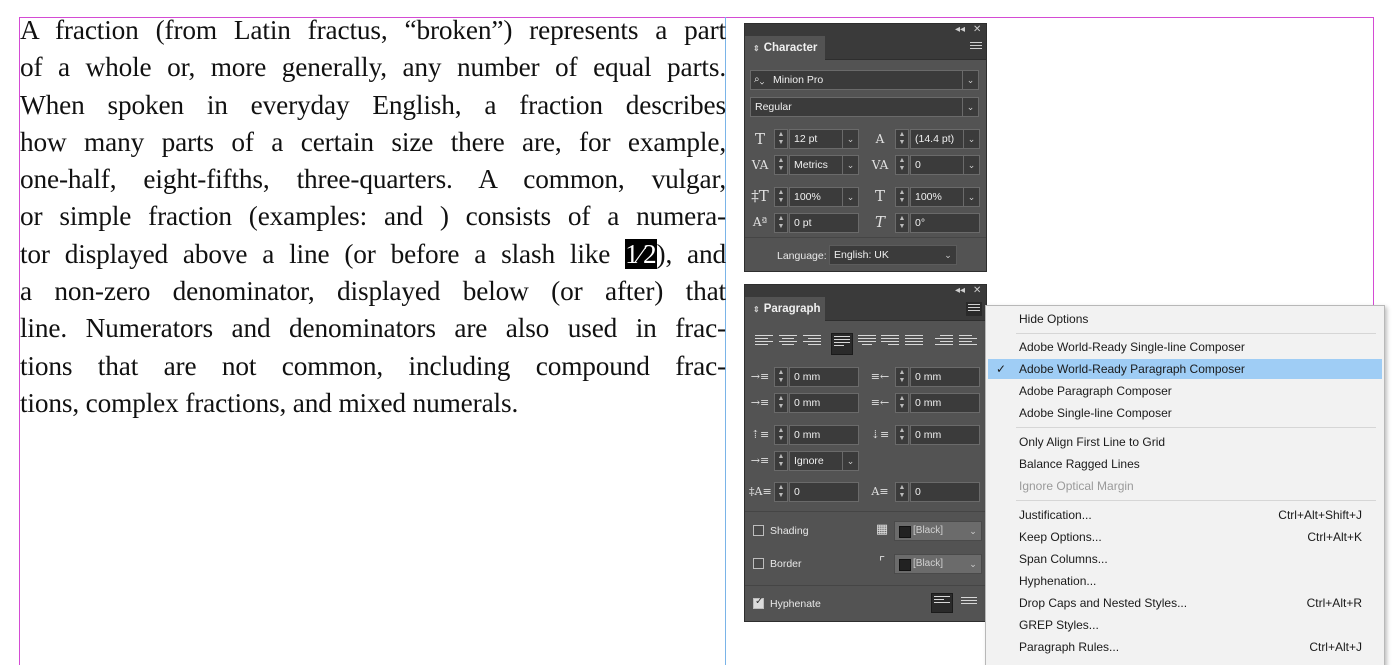 The height and width of the screenshot is (665, 1396). Describe the element at coordinates (1185, 369) in the screenshot. I see `menu-item-world-ready-paragraph: ✓ Adobe World-Ready Paragraph Composer` at that location.